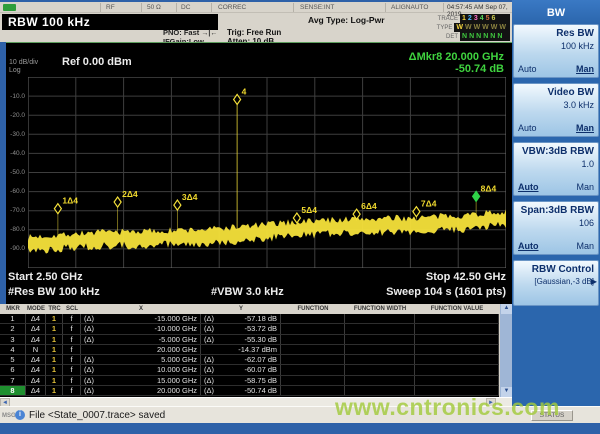  I want to click on marker-table-row: 6 Δ4 1 f (Δ) 10.000 GHz (Δ) -60.07 dB, so click(256, 370).